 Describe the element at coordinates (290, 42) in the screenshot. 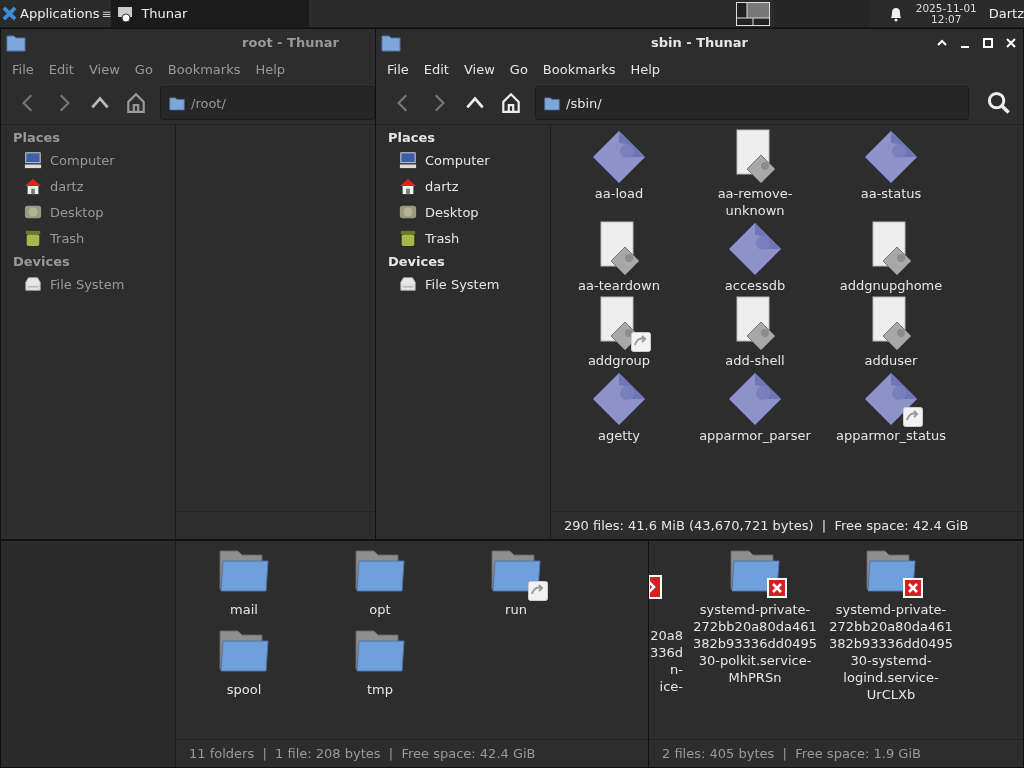

I see `window-title: root - Thunar` at that location.